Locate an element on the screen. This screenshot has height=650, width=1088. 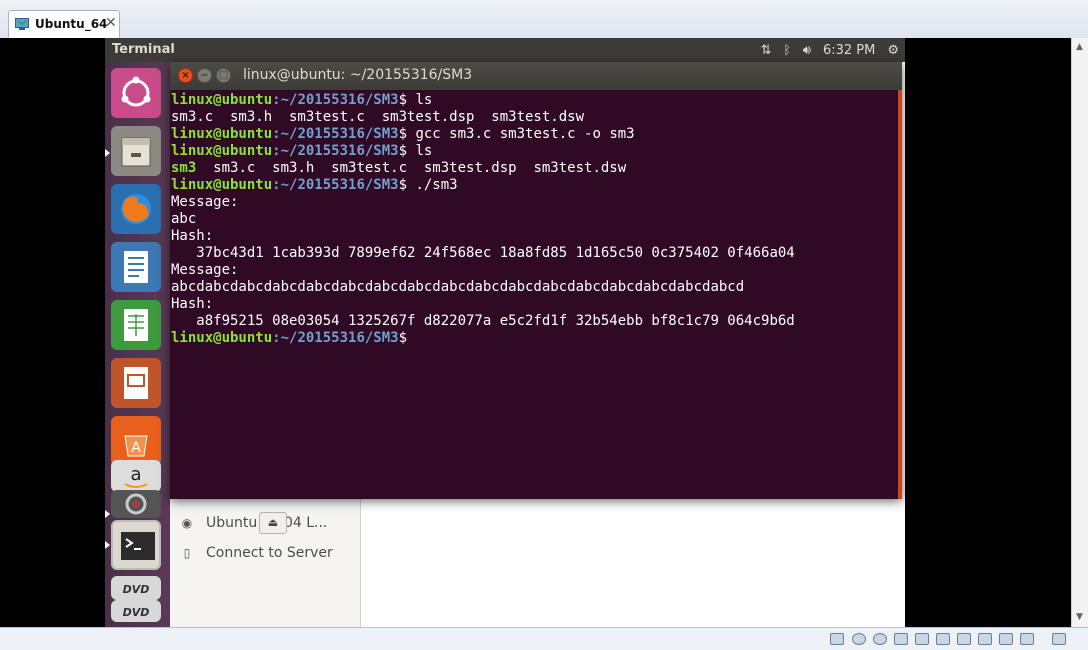
terminal-prompt-line: linux@ubuntu:~/20155316/SM3$ ./sm3 is located at coordinates (534, 185).